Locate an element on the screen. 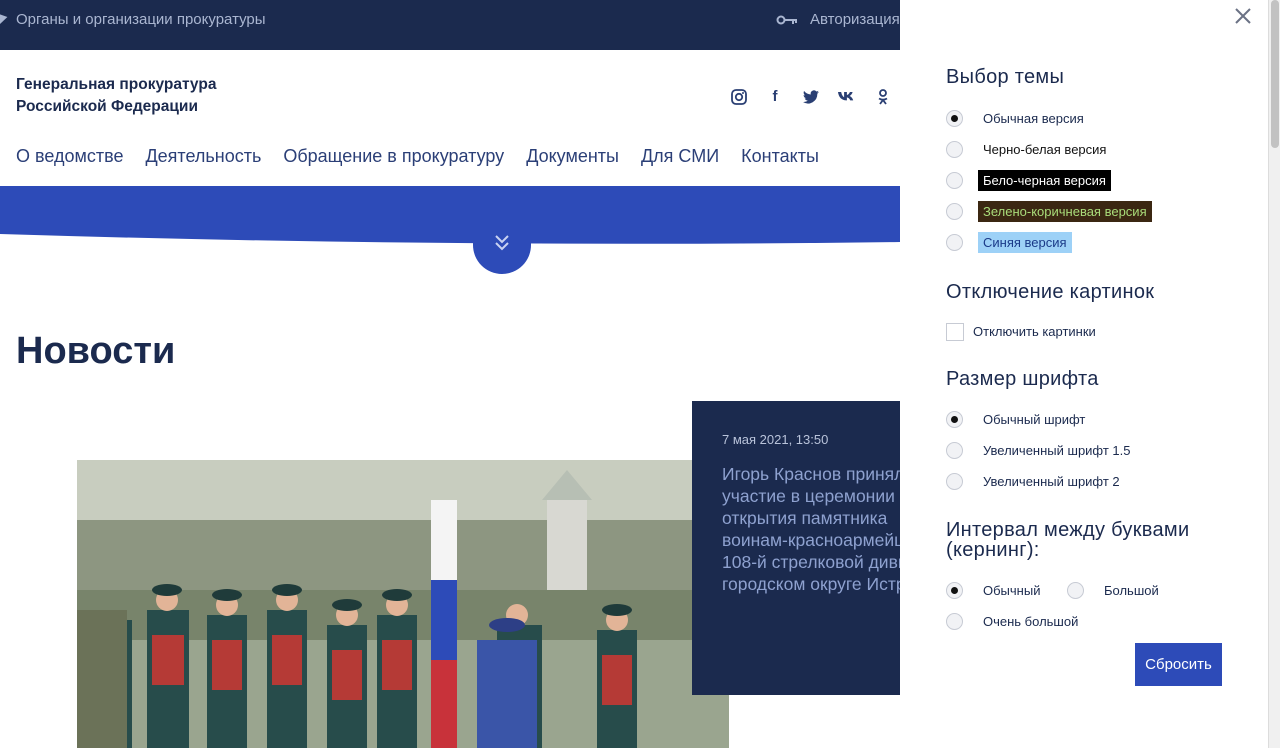 Image resolution: width=1280 pixels, height=748 pixels. menu-item-appeal: Обращение в прокуратуру is located at coordinates (393, 156).